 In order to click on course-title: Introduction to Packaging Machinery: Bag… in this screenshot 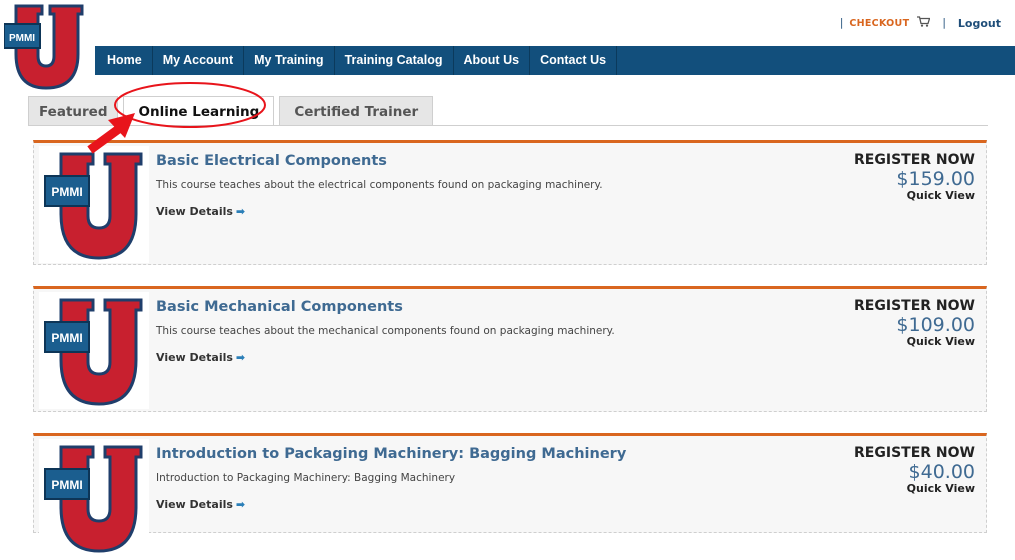, I will do `click(391, 454)`.